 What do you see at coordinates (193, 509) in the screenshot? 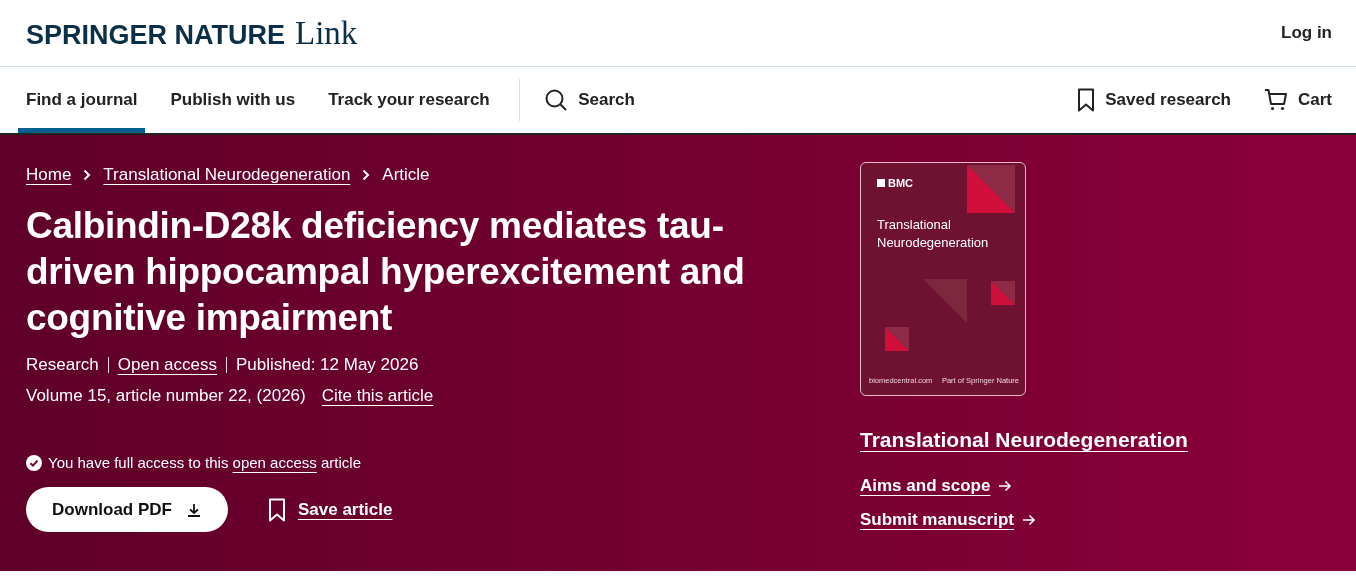
I see `download-icon` at bounding box center [193, 509].